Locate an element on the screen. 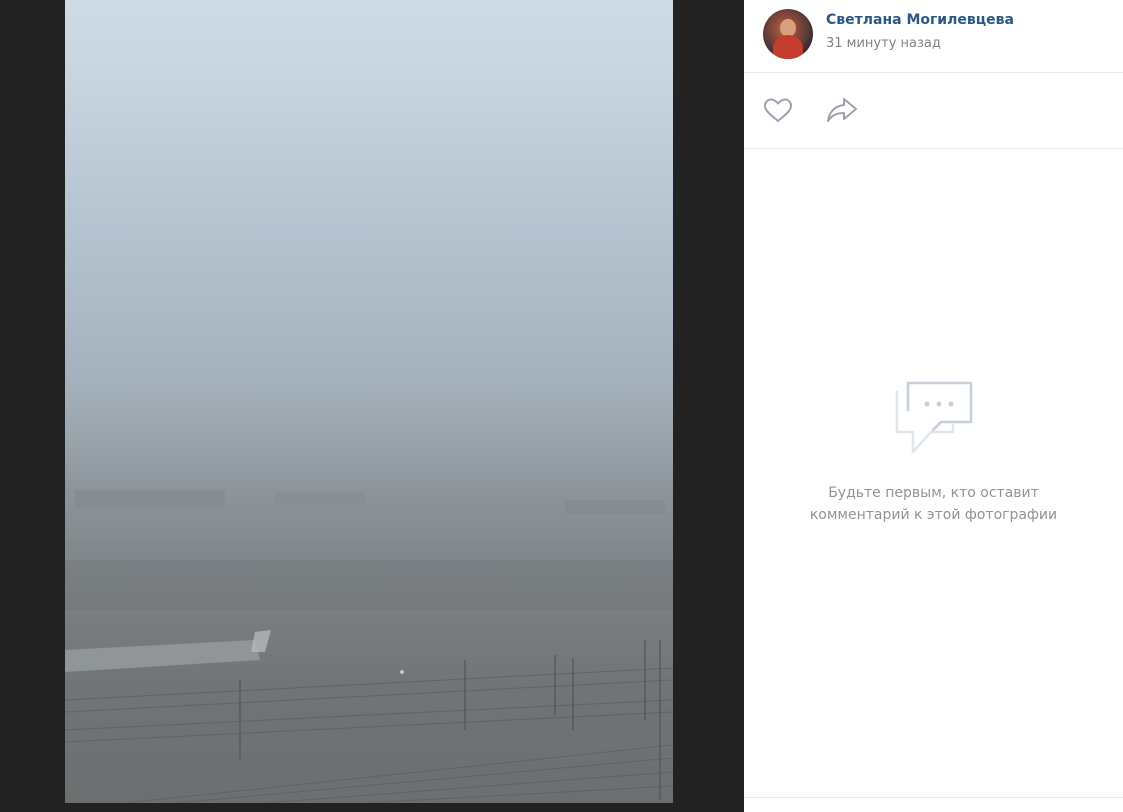 The height and width of the screenshot is (812, 1123). share-arrow-icon is located at coordinates (842, 110).